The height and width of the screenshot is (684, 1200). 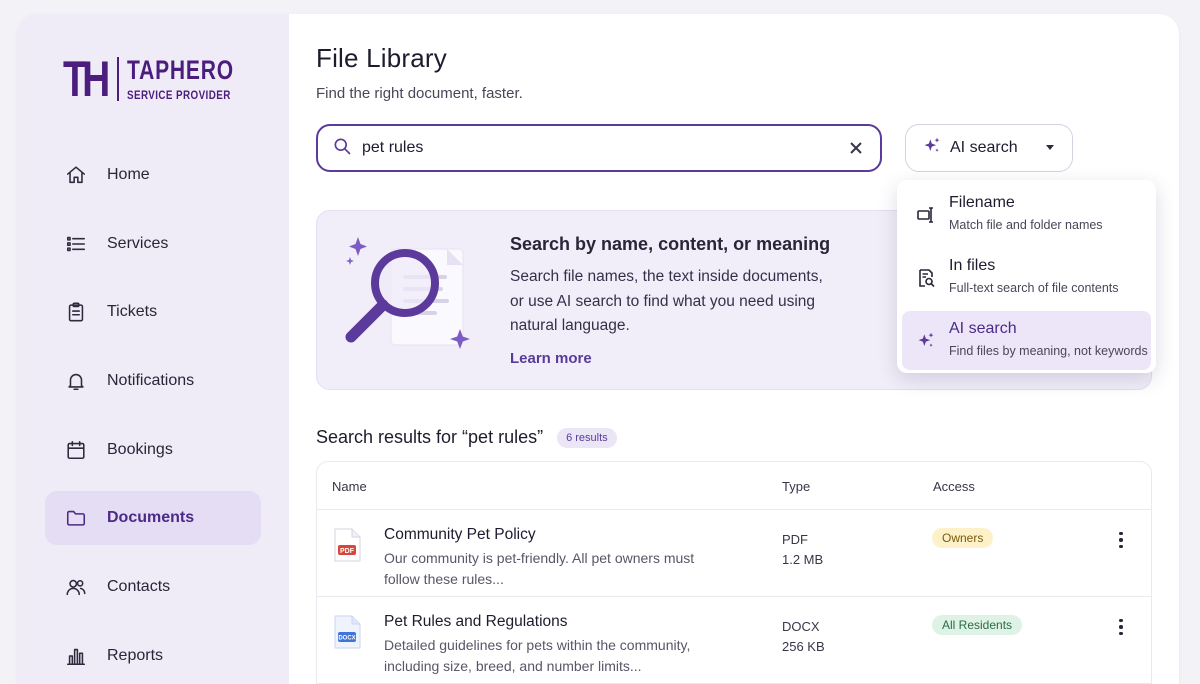 What do you see at coordinates (587, 437) in the screenshot?
I see `results-count-badge: 6 results` at bounding box center [587, 437].